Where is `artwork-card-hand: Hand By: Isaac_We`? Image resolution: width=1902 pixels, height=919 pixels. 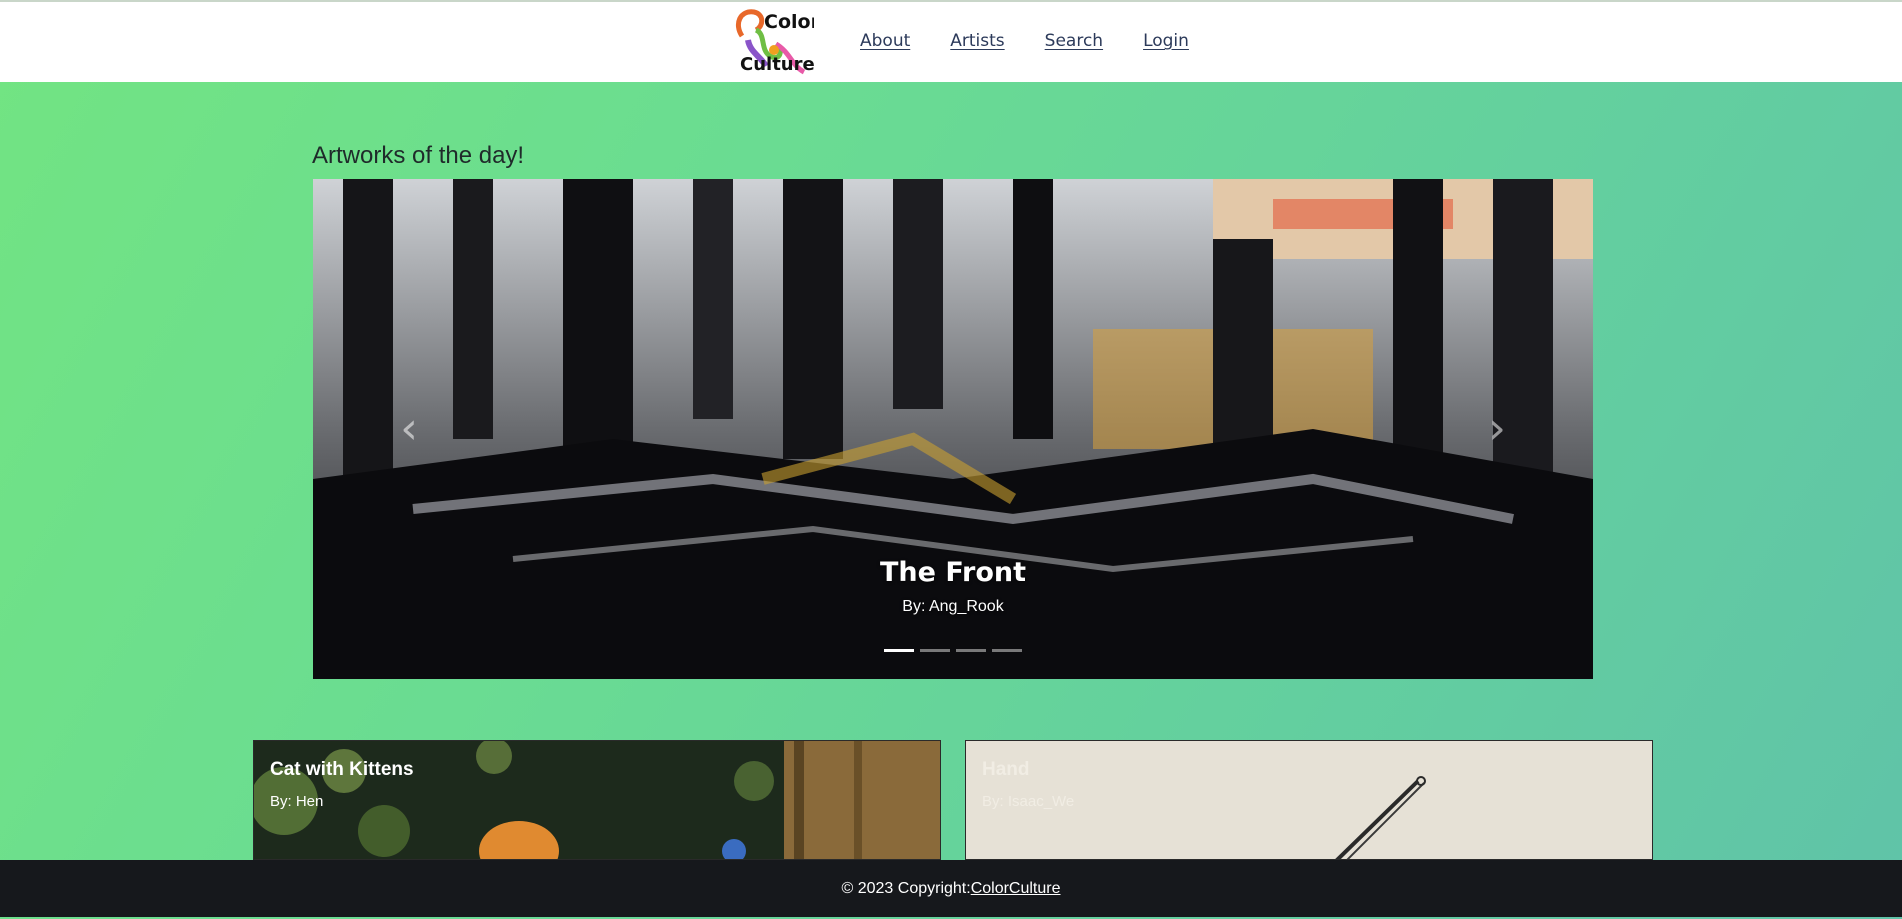 artwork-card-hand: Hand By: Isaac_We is located at coordinates (1309, 800).